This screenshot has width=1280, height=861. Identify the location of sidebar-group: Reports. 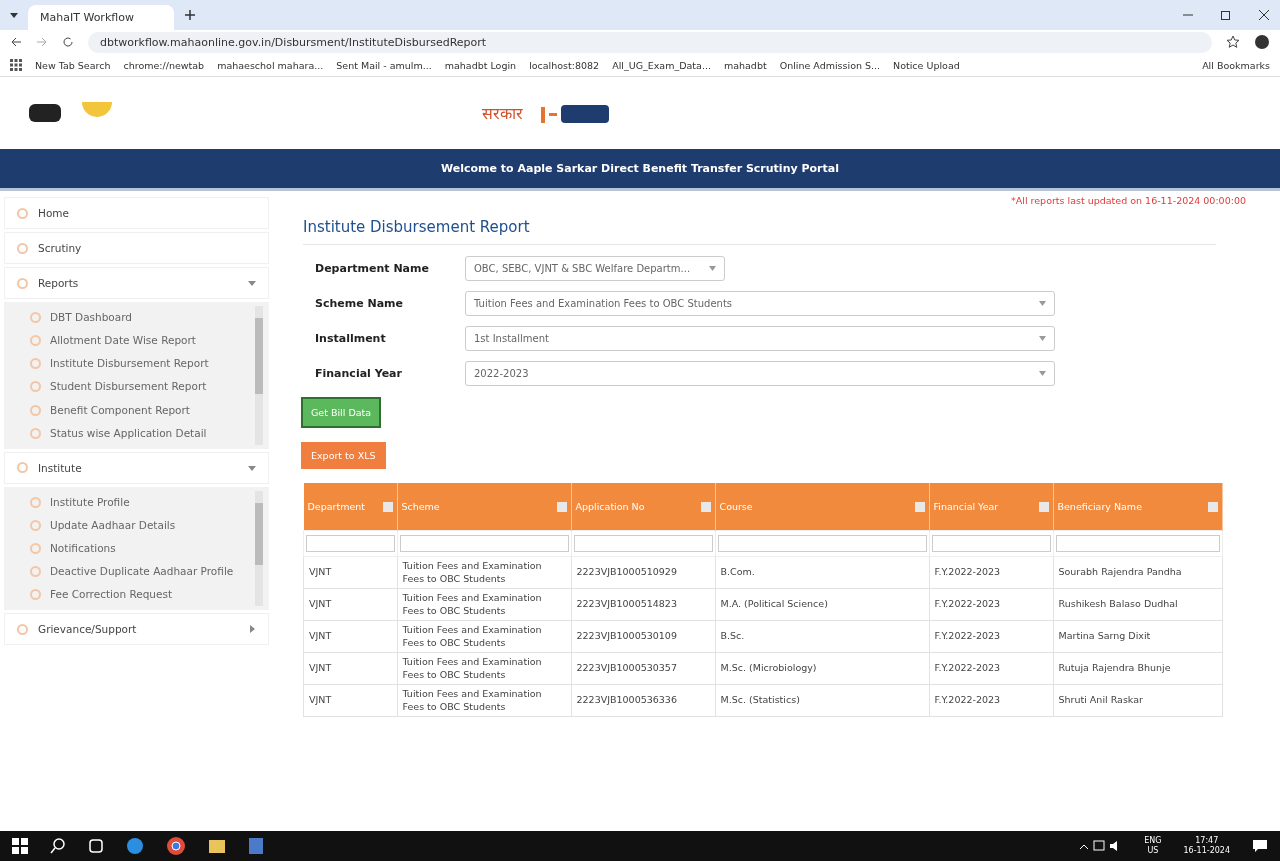
(136, 283).